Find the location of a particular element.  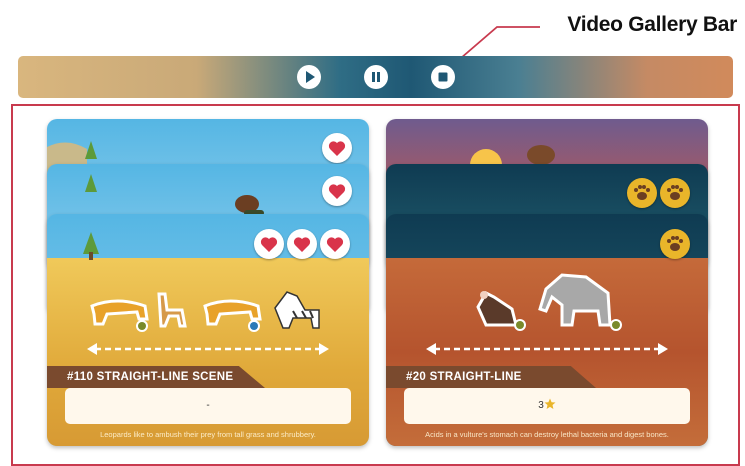

stop-button is located at coordinates (443, 77).